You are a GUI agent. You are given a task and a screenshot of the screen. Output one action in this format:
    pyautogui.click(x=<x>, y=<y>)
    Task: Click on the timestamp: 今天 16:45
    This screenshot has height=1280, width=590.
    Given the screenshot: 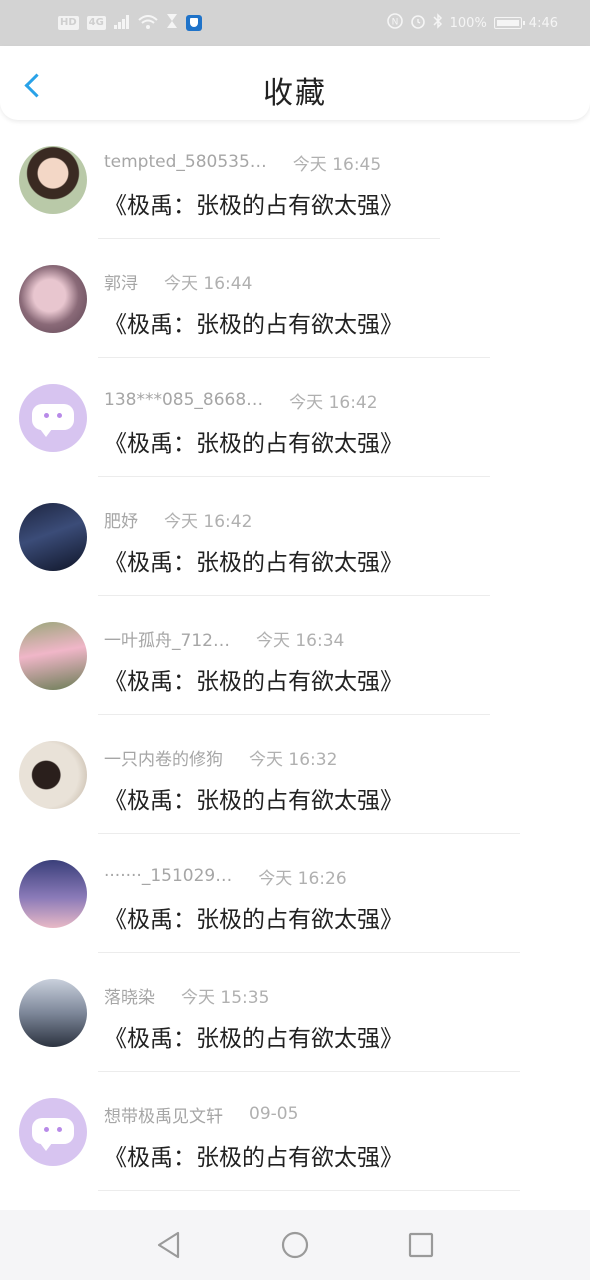 What is the action you would take?
    pyautogui.click(x=337, y=164)
    